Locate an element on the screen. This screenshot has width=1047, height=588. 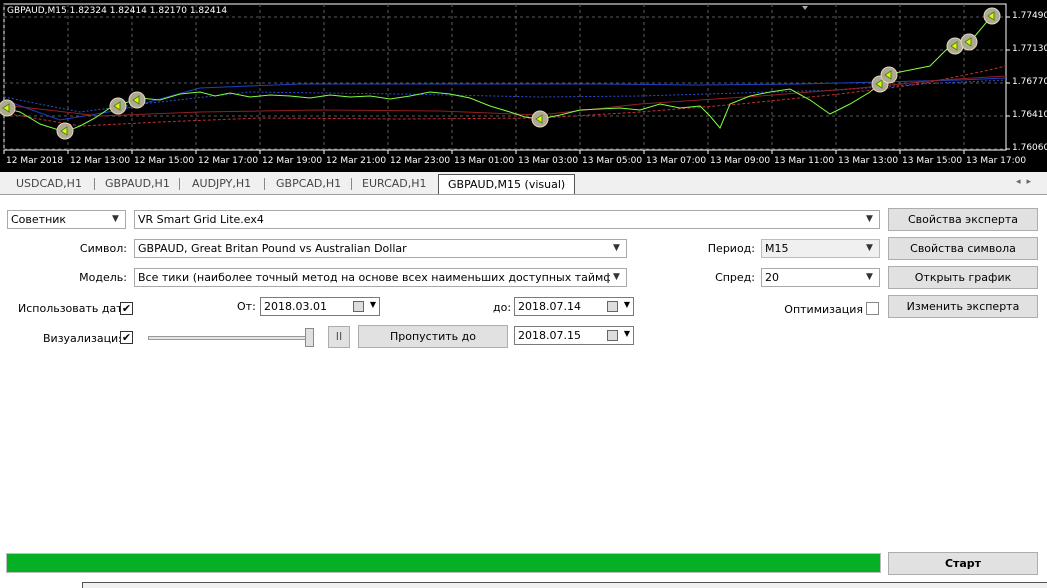
expert-select: VR Smart Grid Lite.ex4 ▼ is located at coordinates (507, 219).